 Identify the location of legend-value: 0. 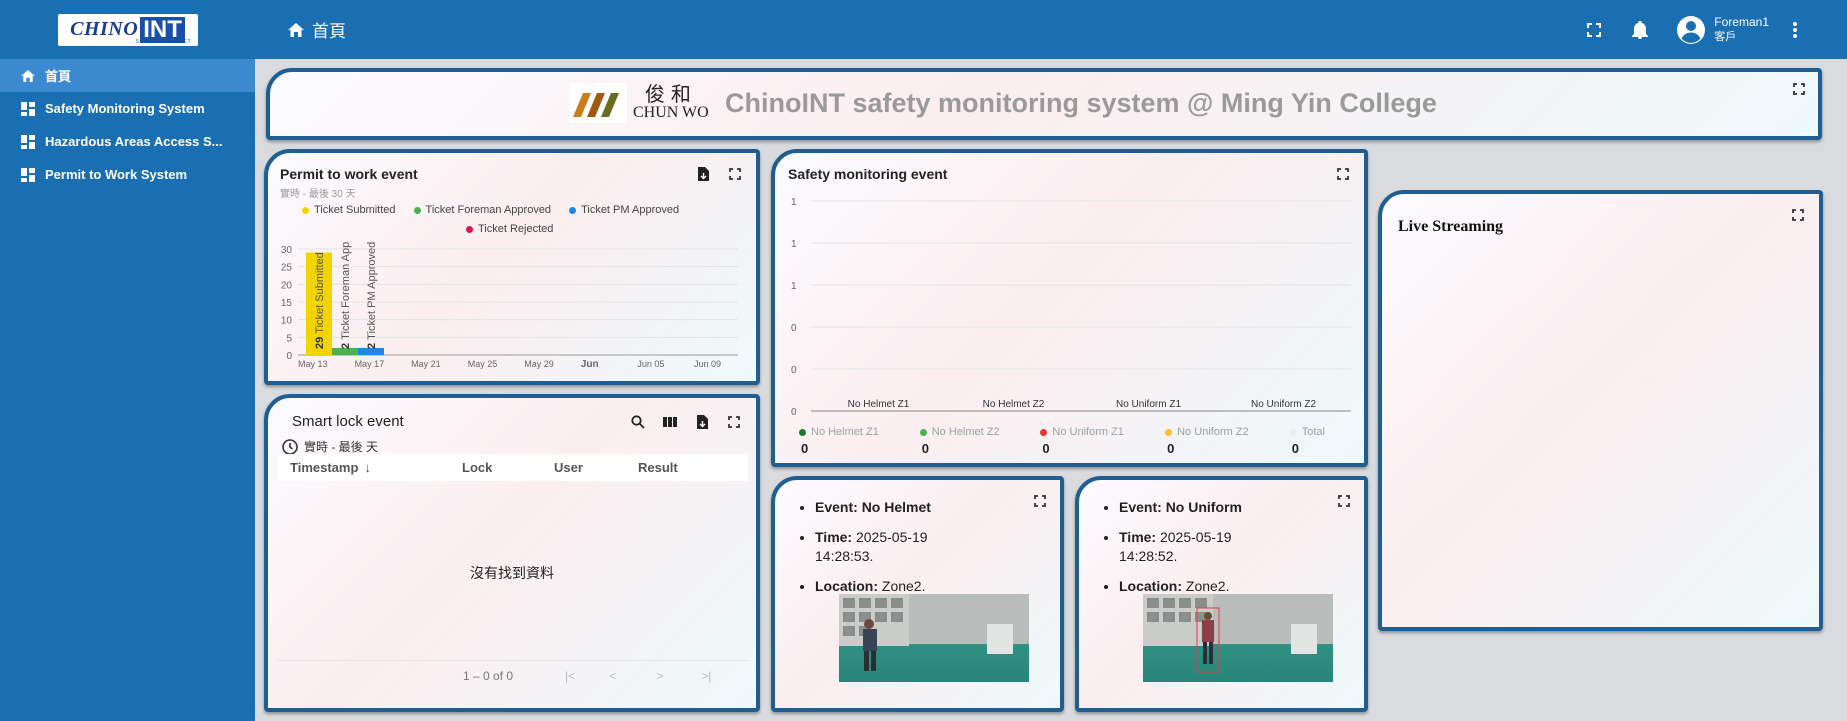
(1171, 448).